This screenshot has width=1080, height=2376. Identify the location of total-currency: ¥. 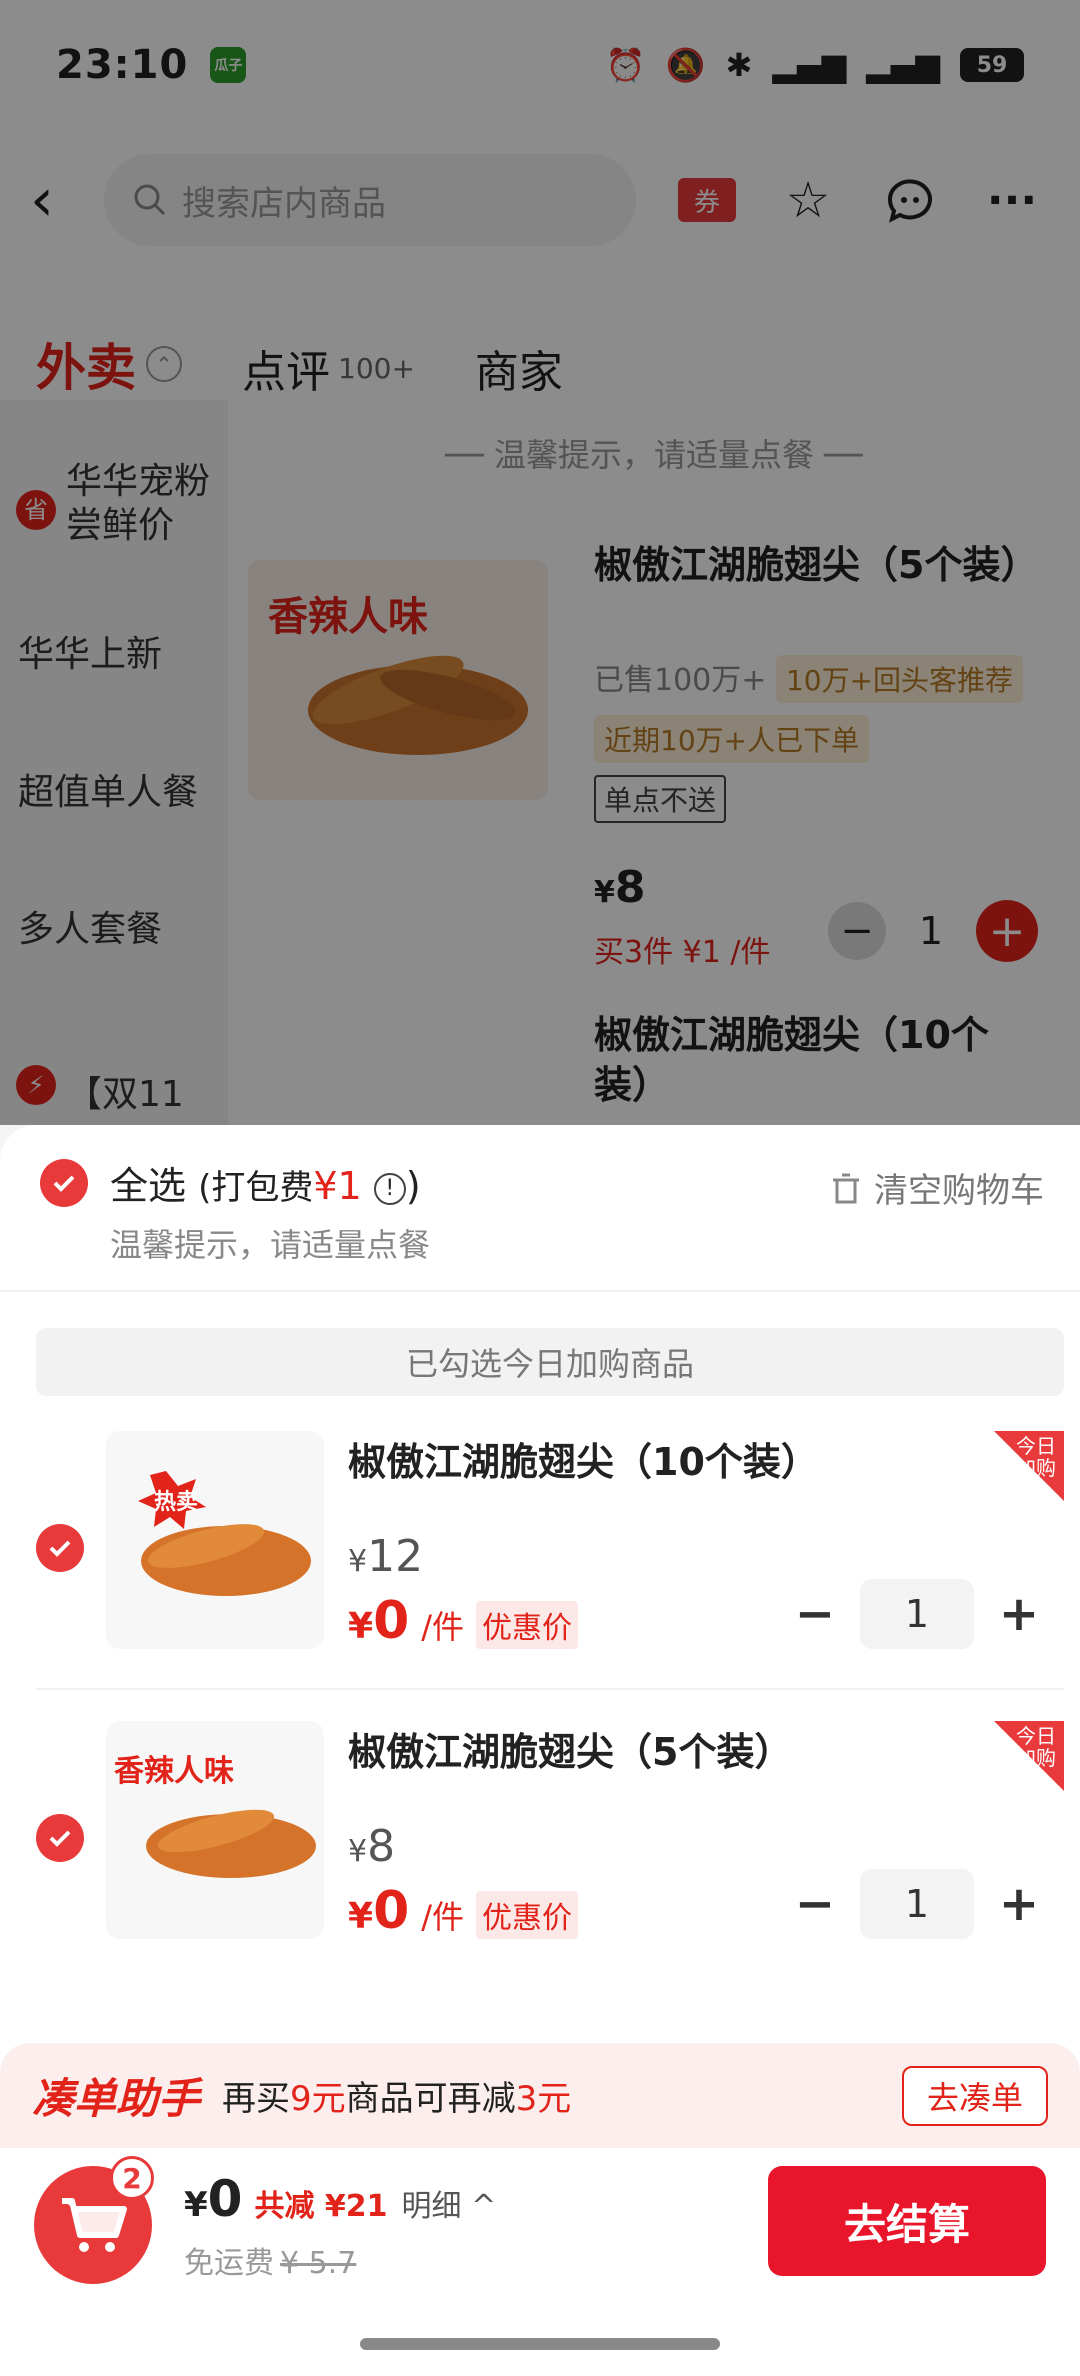
(196, 2205).